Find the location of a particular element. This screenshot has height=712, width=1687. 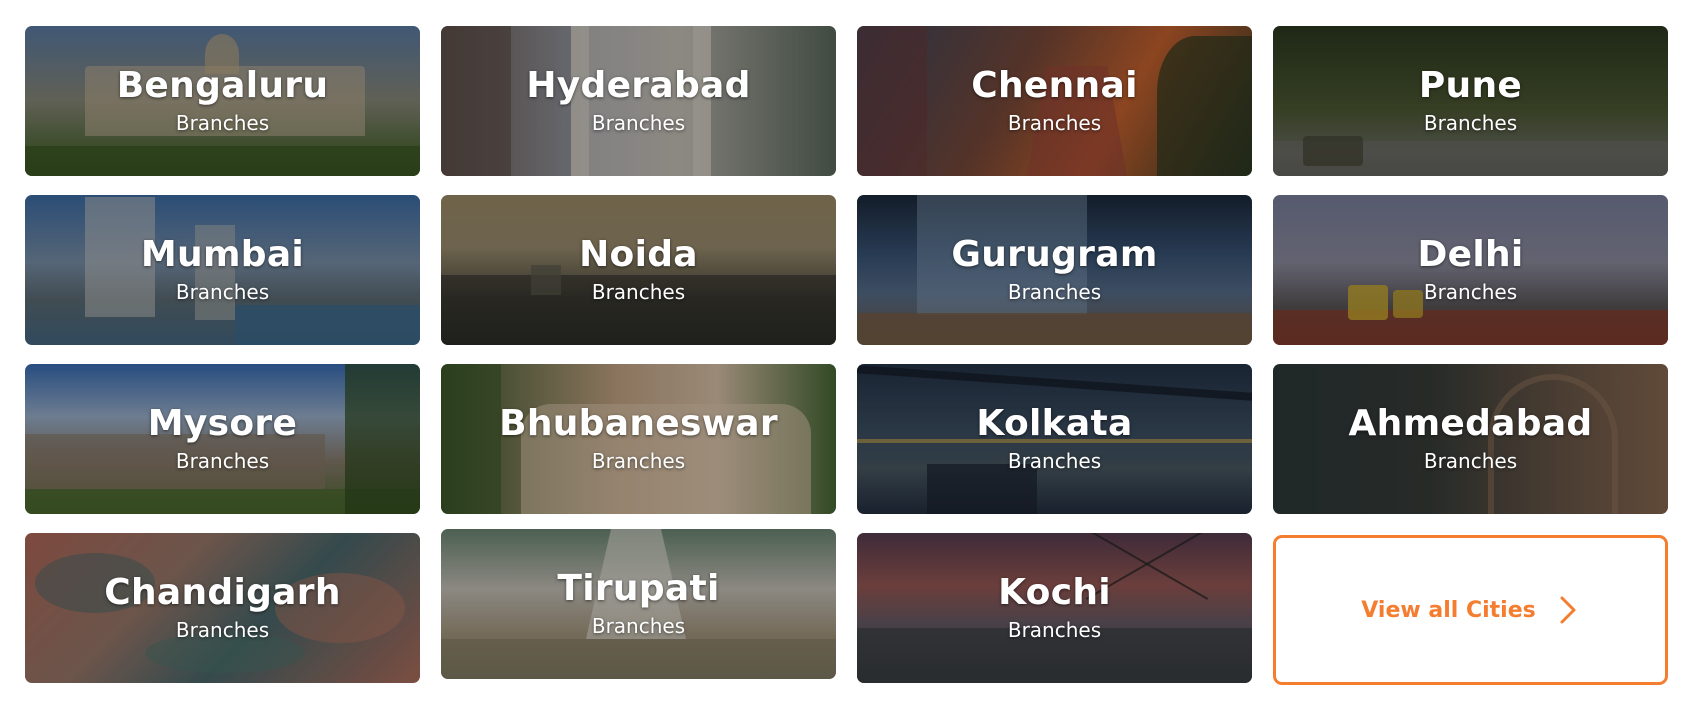

chevron-right-icon is located at coordinates (1567, 610).